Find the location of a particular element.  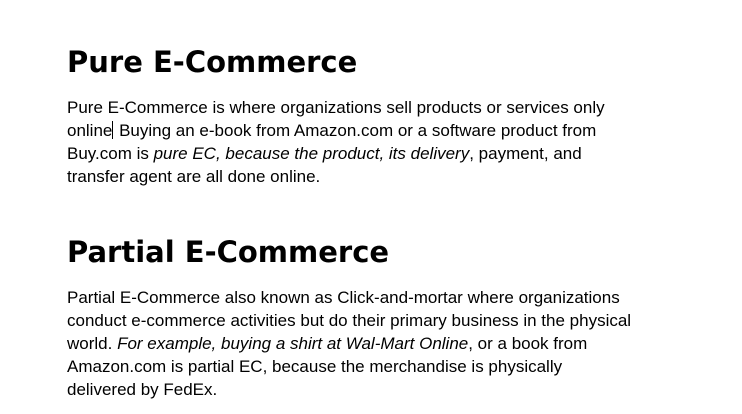

text-run: Buy.com is is located at coordinates (110, 153).